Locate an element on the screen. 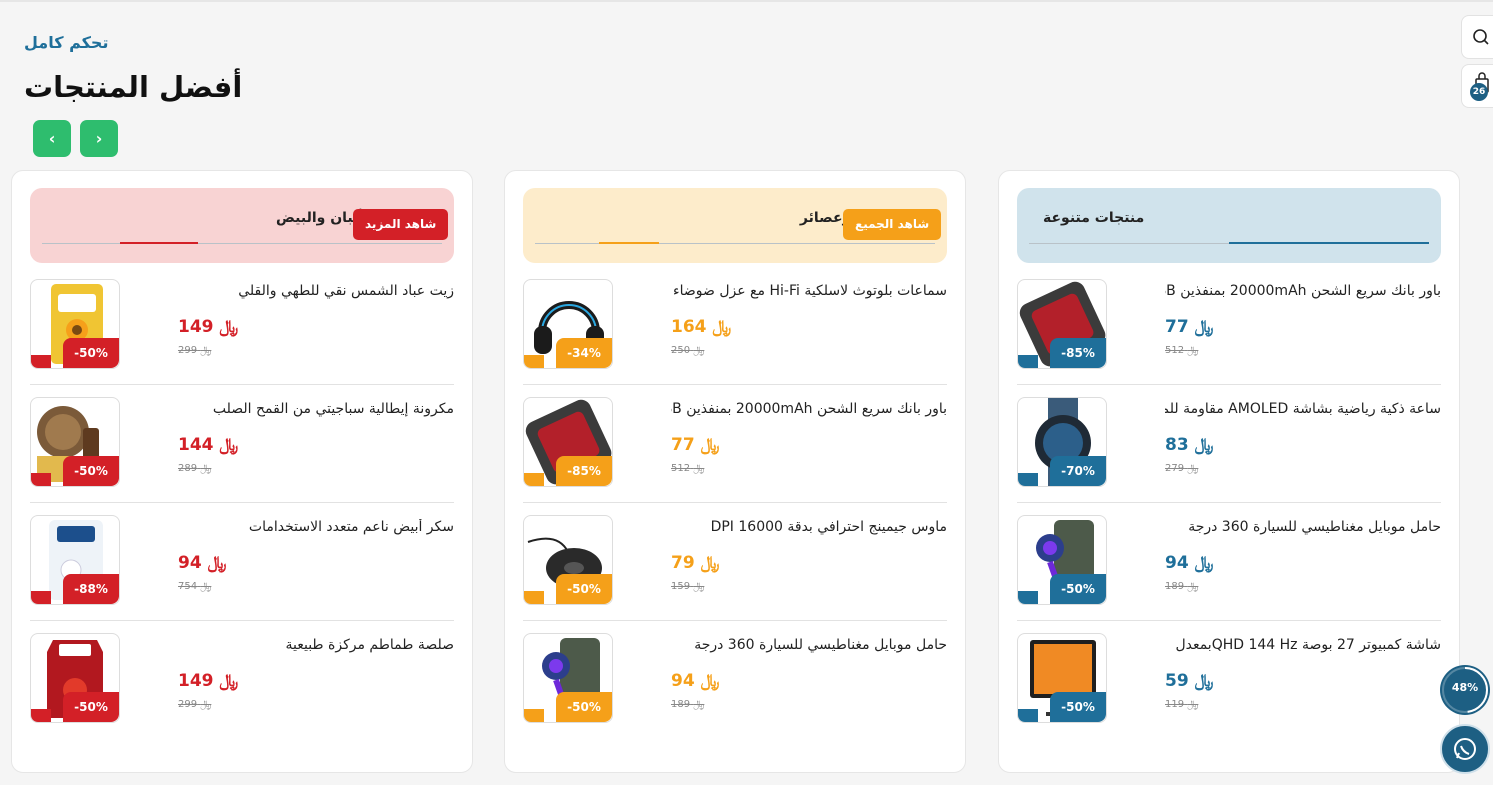  price-value: 94 is located at coordinates (190, 563).